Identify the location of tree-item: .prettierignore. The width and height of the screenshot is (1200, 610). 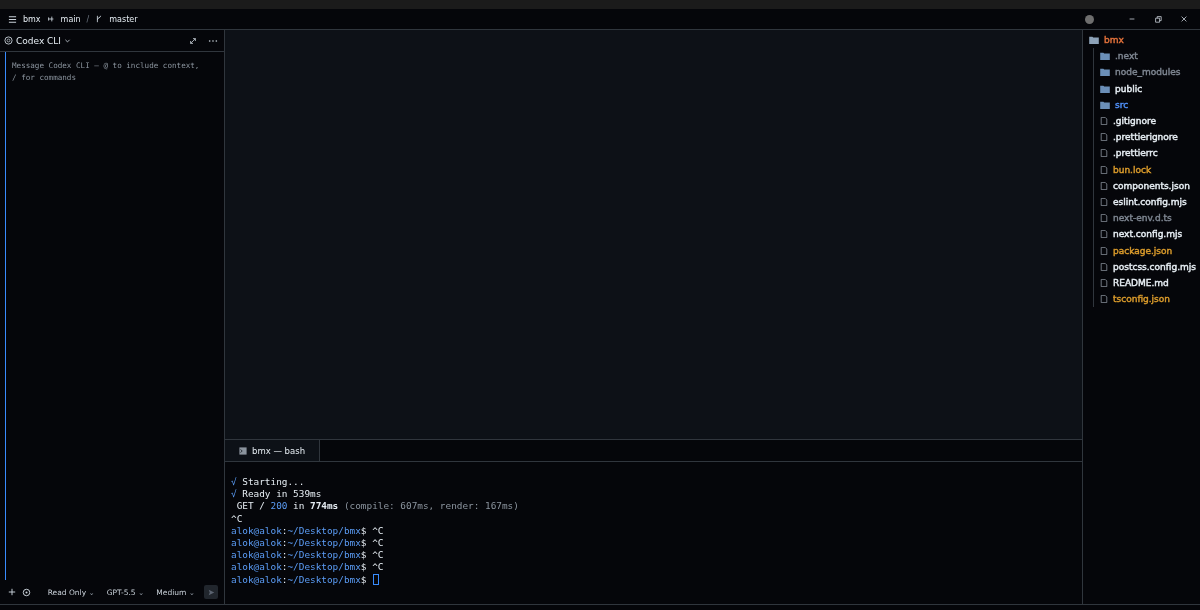
(1147, 137).